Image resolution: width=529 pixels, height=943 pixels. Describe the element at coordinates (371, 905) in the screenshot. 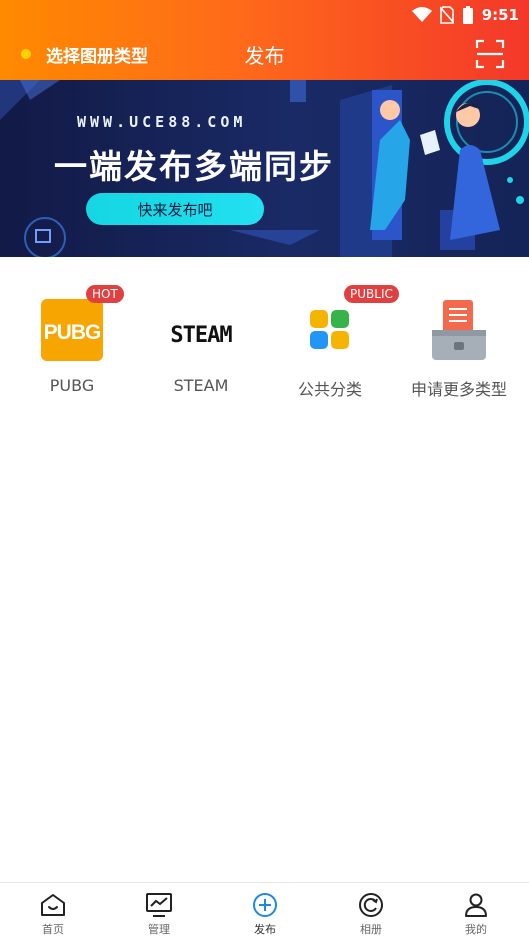

I see `refresh-circle-icon` at that location.